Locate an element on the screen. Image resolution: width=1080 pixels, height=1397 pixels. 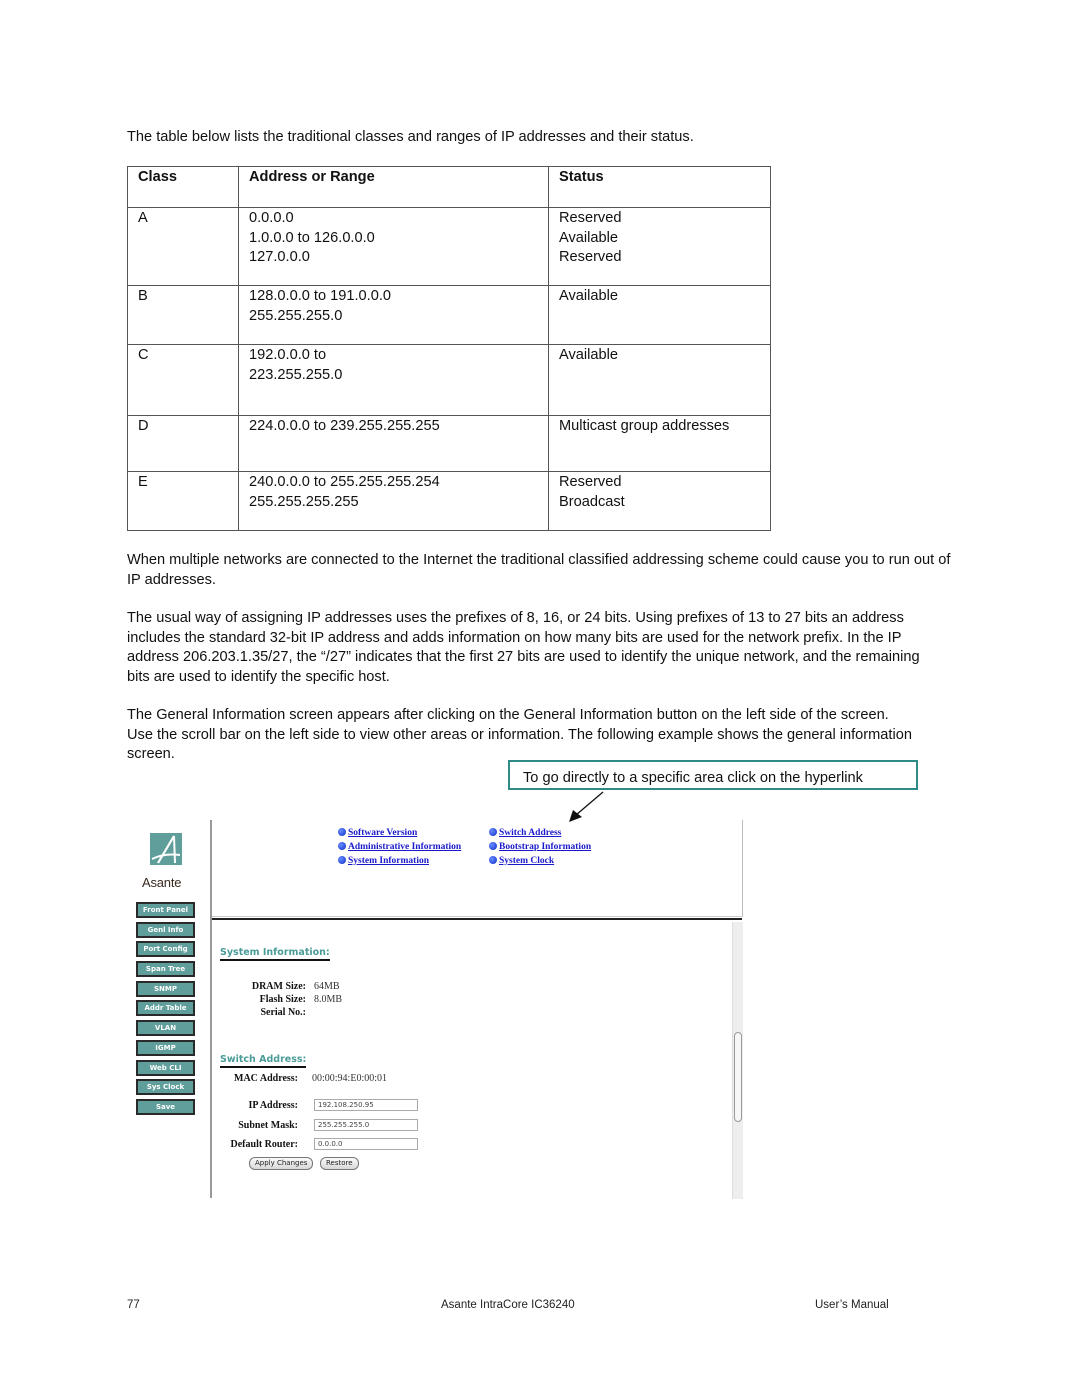
mac-address-value: 00:00:94:E0:00:01 is located at coordinates (349, 1078).